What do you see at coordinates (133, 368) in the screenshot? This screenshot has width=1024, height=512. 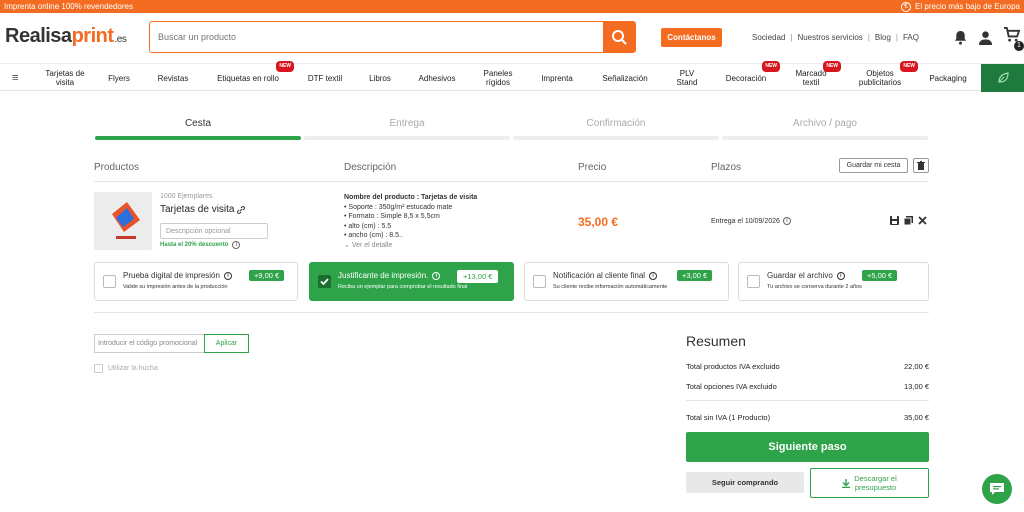 I see `use-hucha-label: Utilizar la hucha` at bounding box center [133, 368].